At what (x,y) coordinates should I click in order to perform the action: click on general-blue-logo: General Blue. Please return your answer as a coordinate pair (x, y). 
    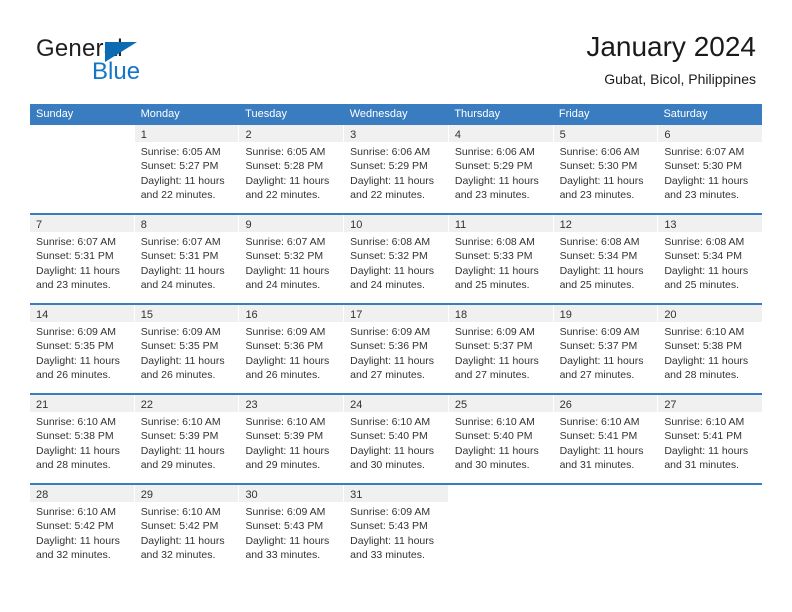
    Looking at the image, I should click on (101, 62).